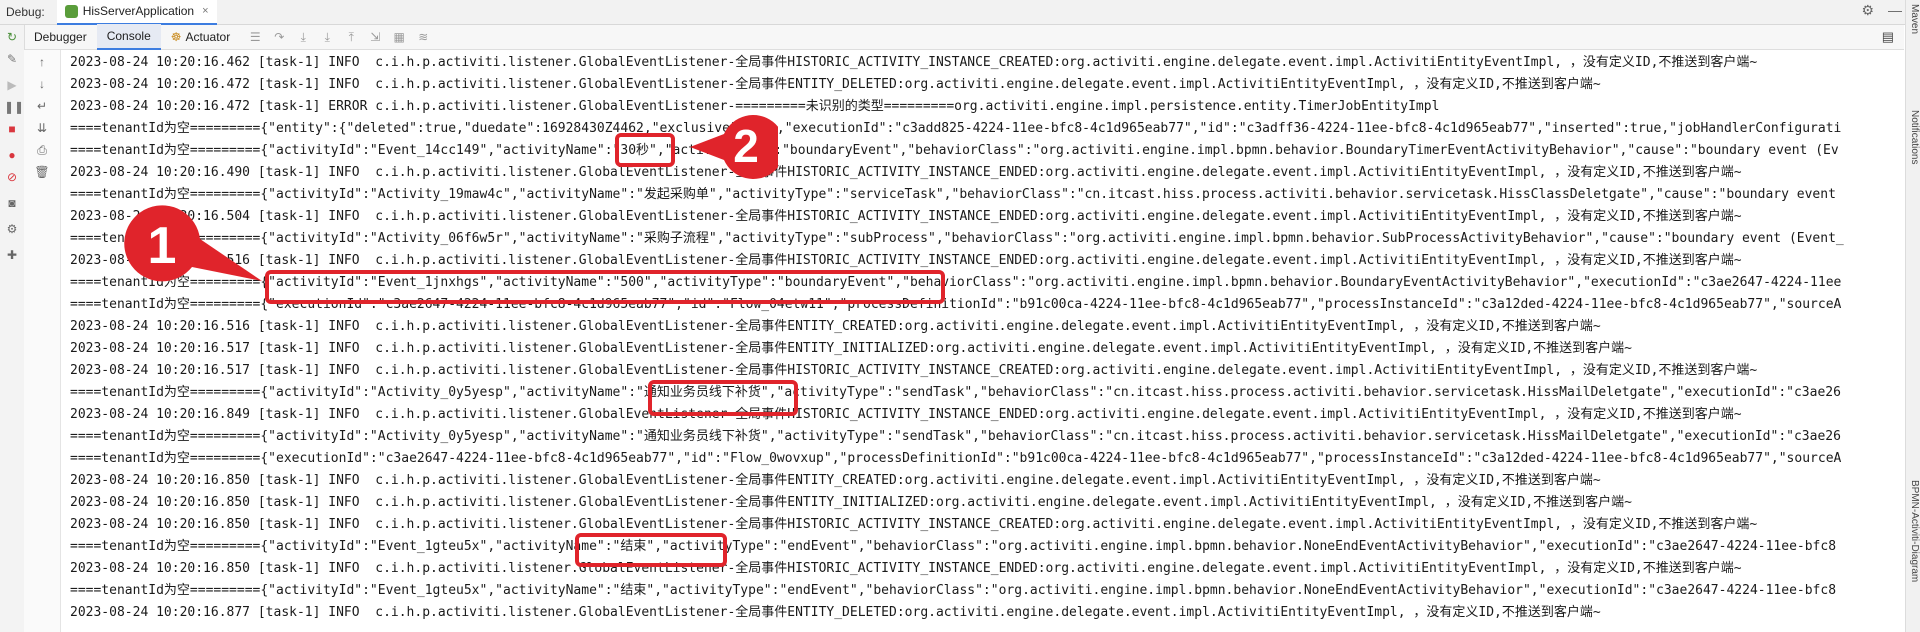  Describe the element at coordinates (279, 37) in the screenshot. I see `step-over-icon: ↷` at that location.